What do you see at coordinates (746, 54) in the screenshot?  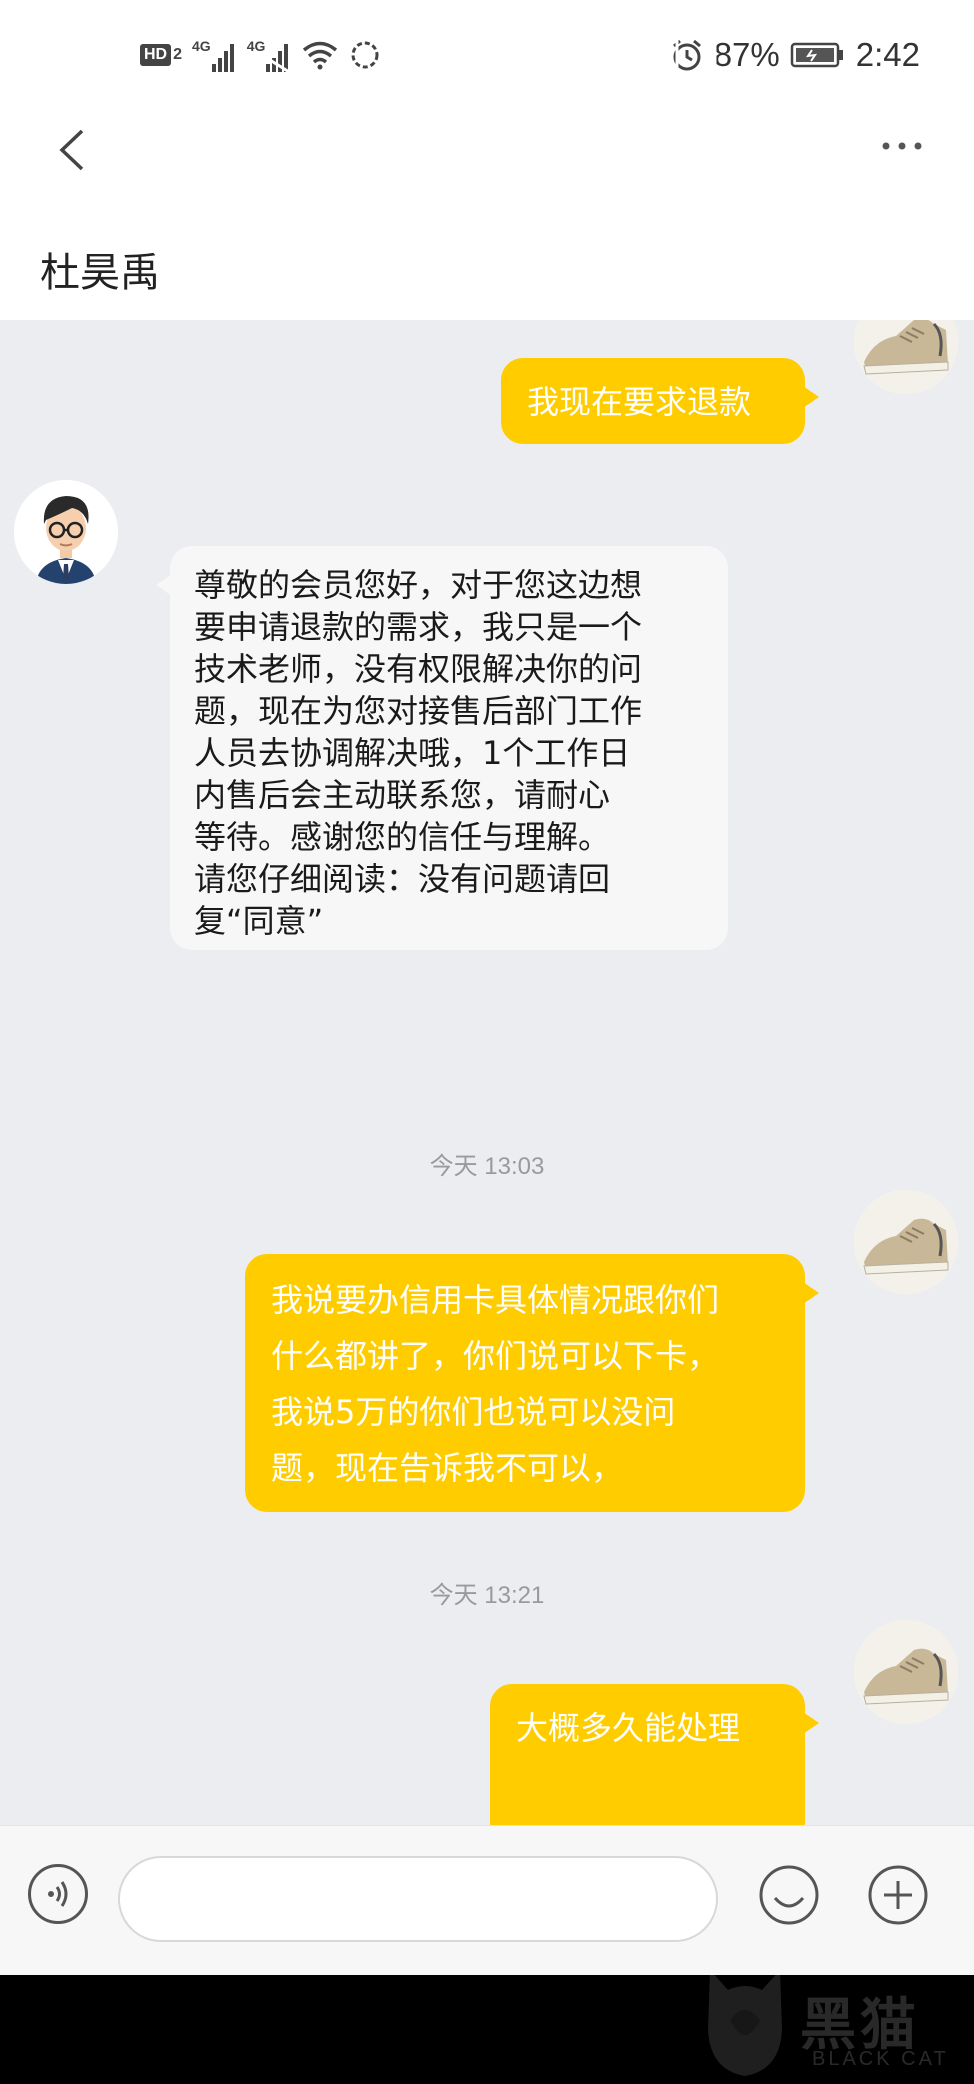 I see `battery-percent: 87%` at bounding box center [746, 54].